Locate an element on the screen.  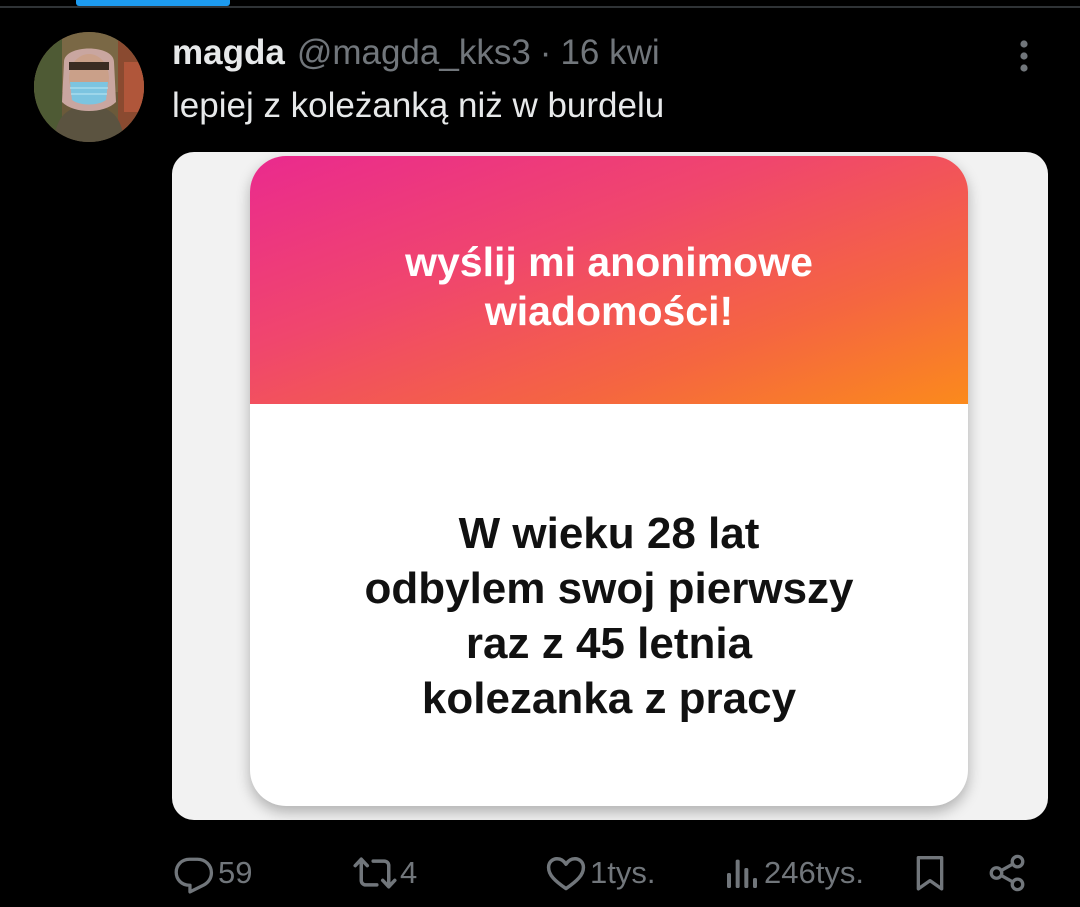
repost-icon is located at coordinates (375, 873).